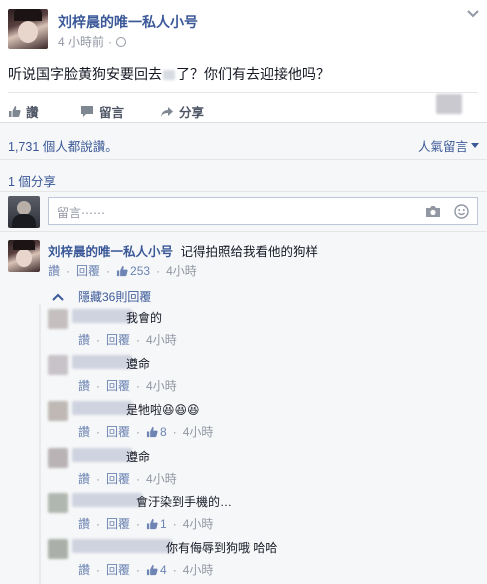  I want to click on camera-icon, so click(433, 211).